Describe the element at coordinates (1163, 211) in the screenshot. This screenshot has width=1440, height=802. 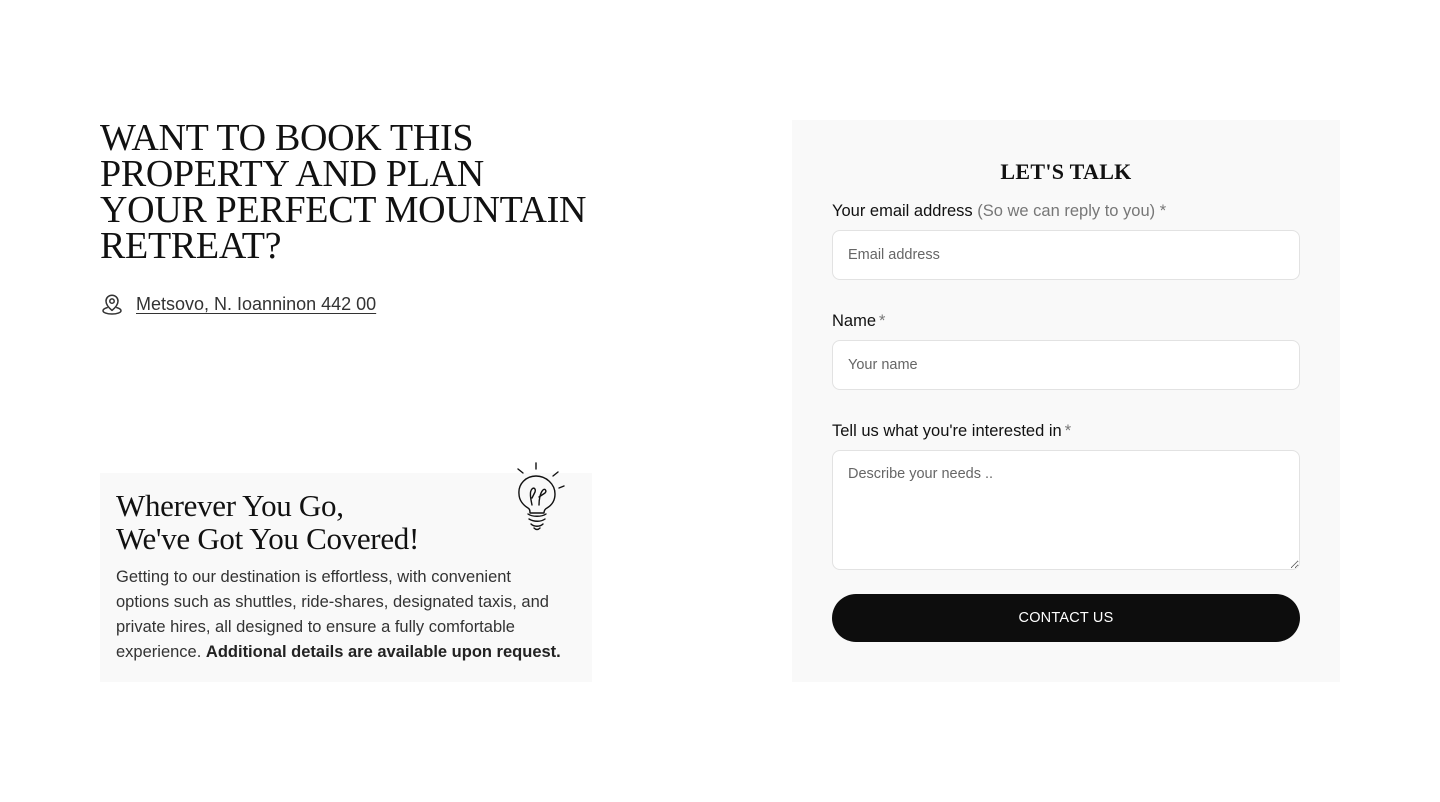
I see `email-required-mark: *` at that location.